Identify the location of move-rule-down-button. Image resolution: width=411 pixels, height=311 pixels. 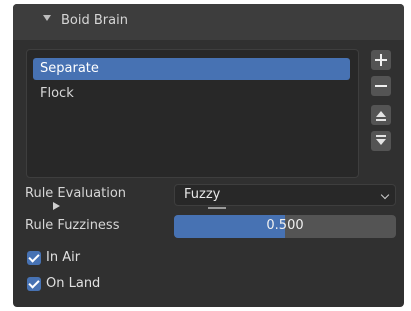
(381, 141).